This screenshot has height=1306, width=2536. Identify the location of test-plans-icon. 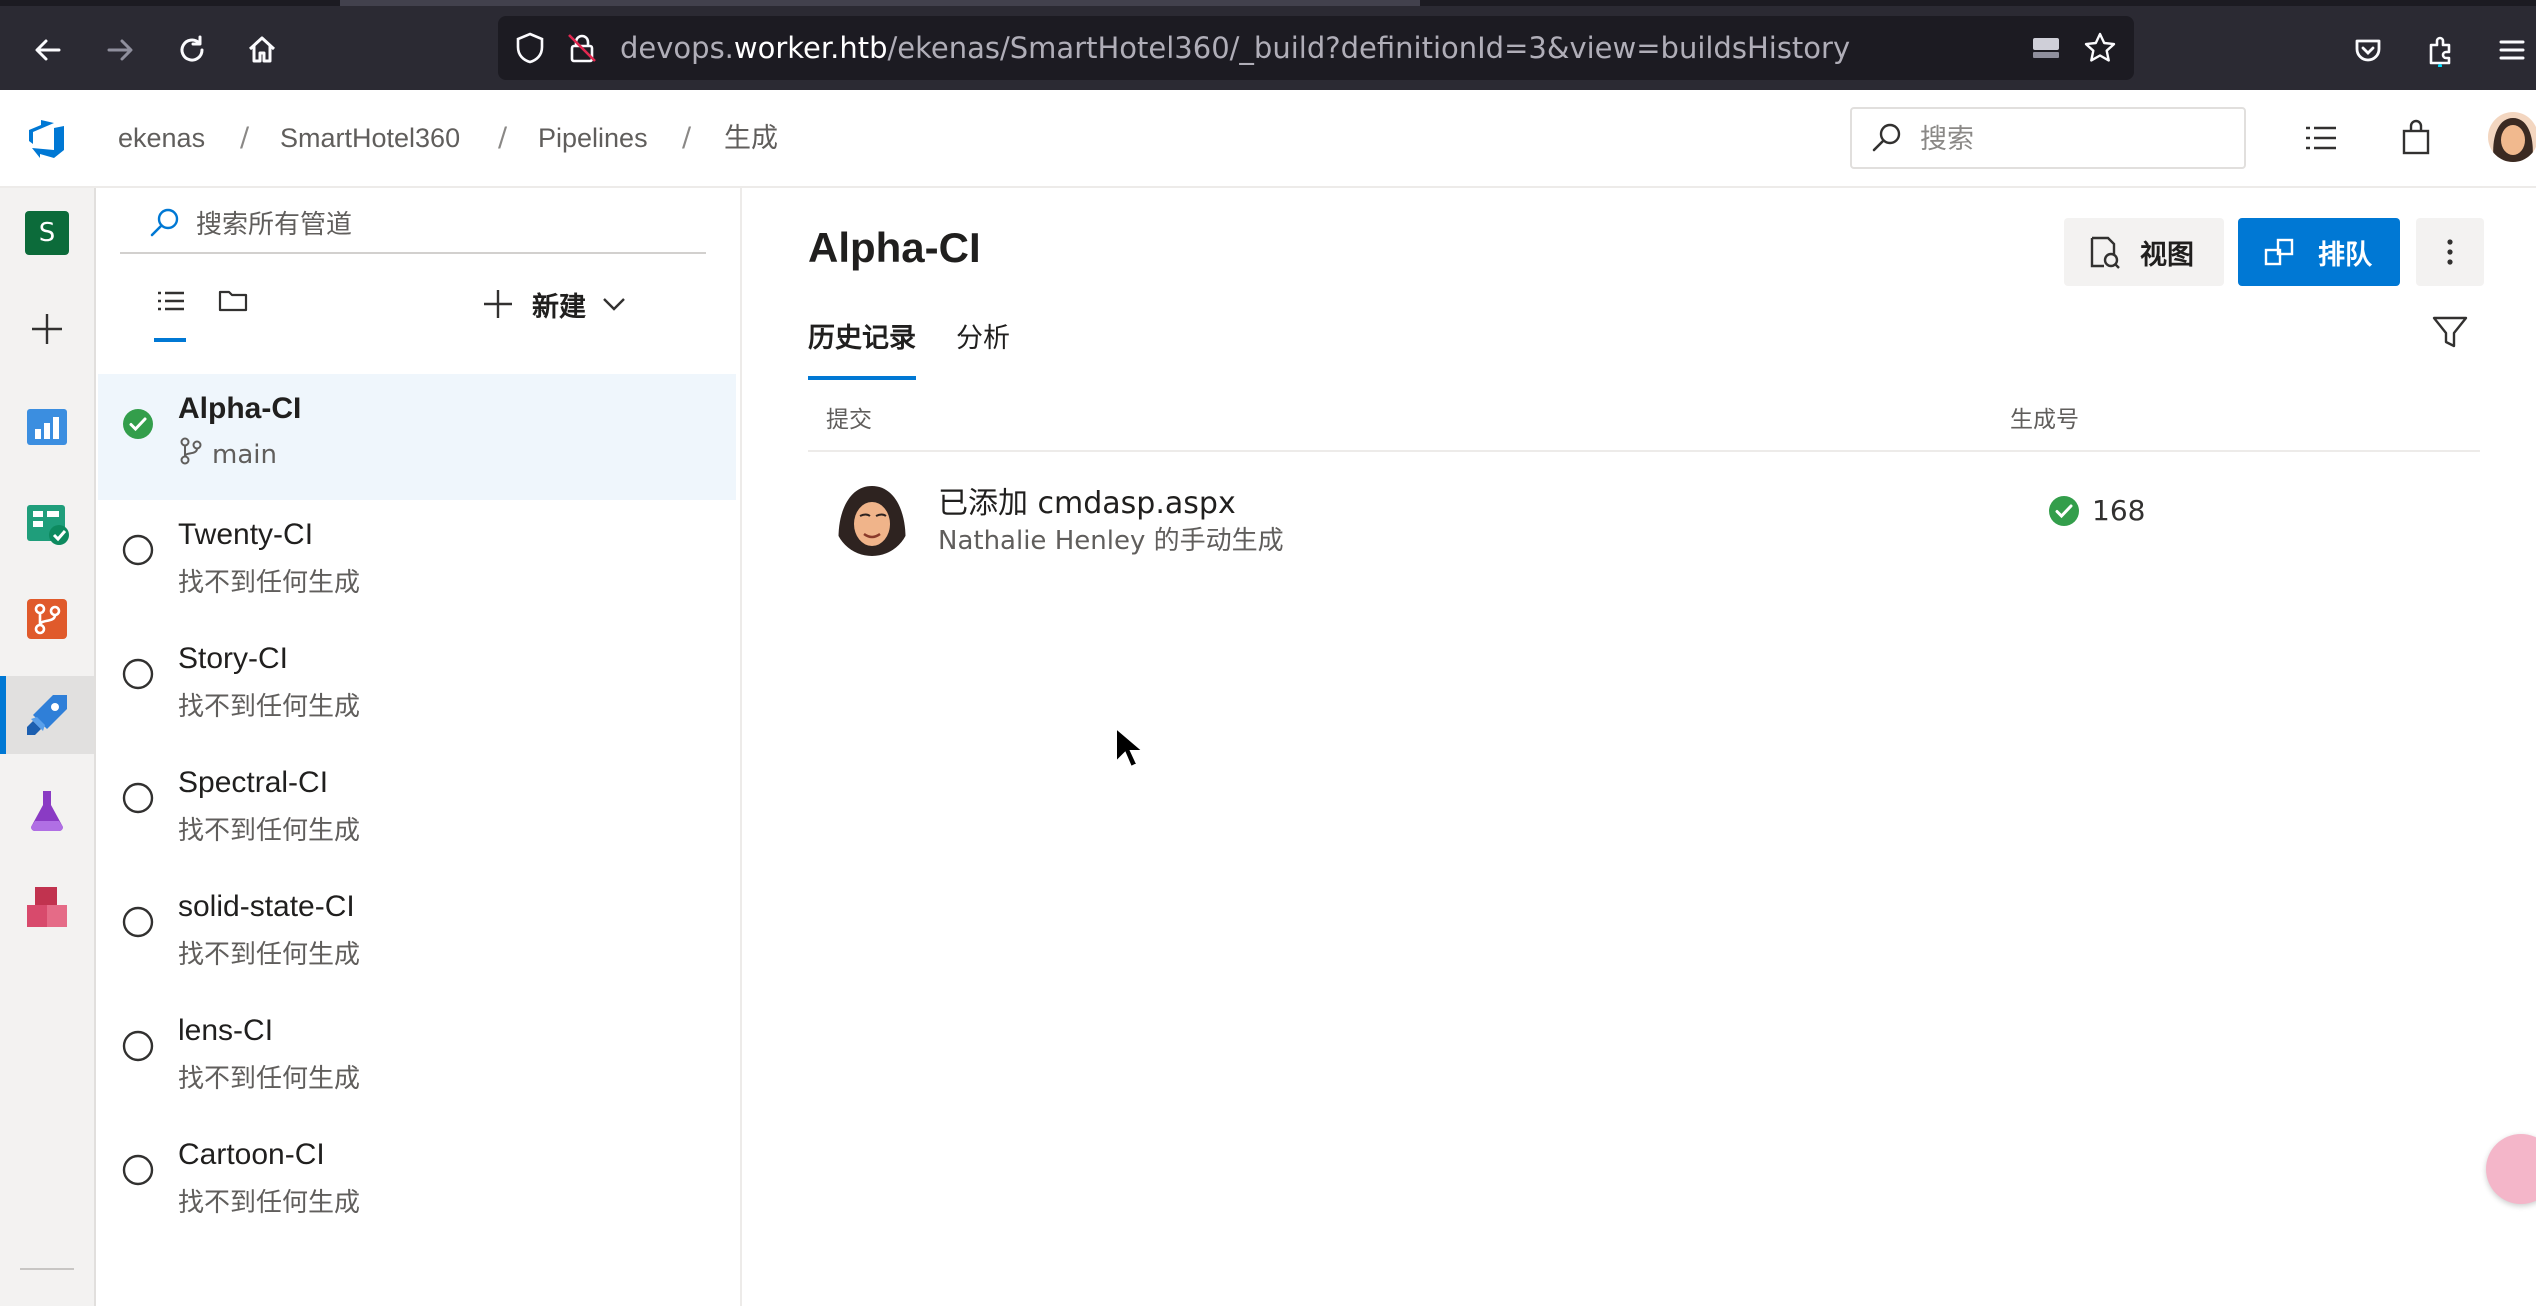
(47, 811).